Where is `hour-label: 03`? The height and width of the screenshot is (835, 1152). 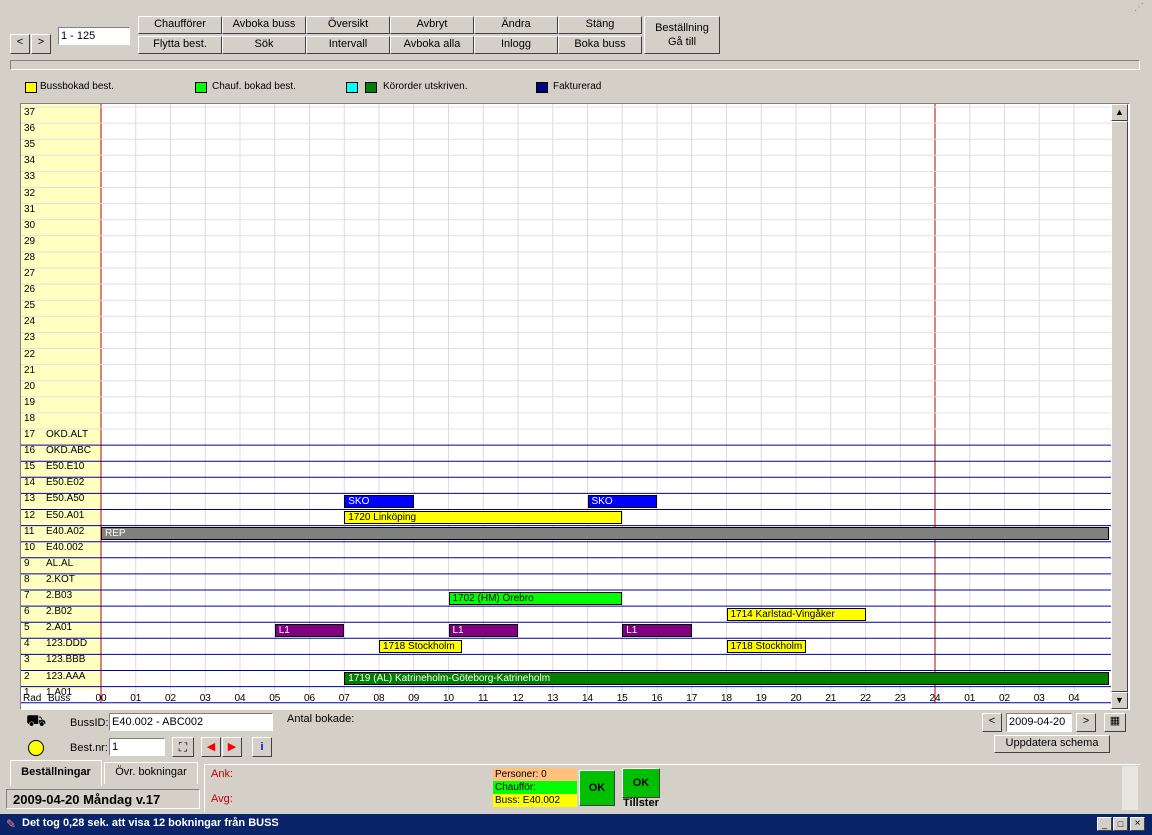
hour-label: 03 is located at coordinates (1039, 698).